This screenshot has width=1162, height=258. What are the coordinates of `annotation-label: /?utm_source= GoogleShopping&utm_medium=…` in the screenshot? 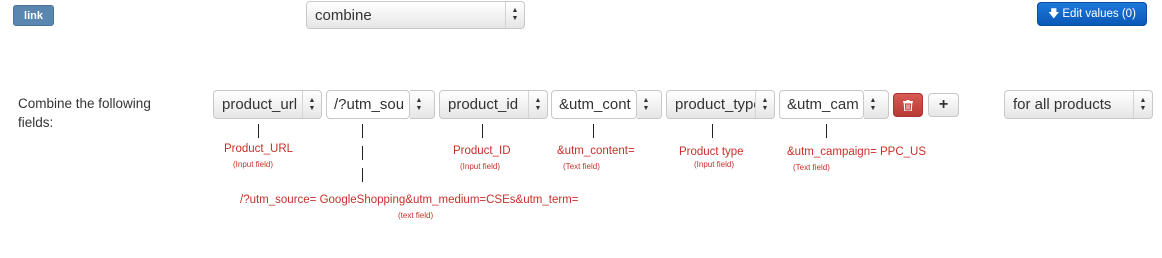 It's located at (409, 200).